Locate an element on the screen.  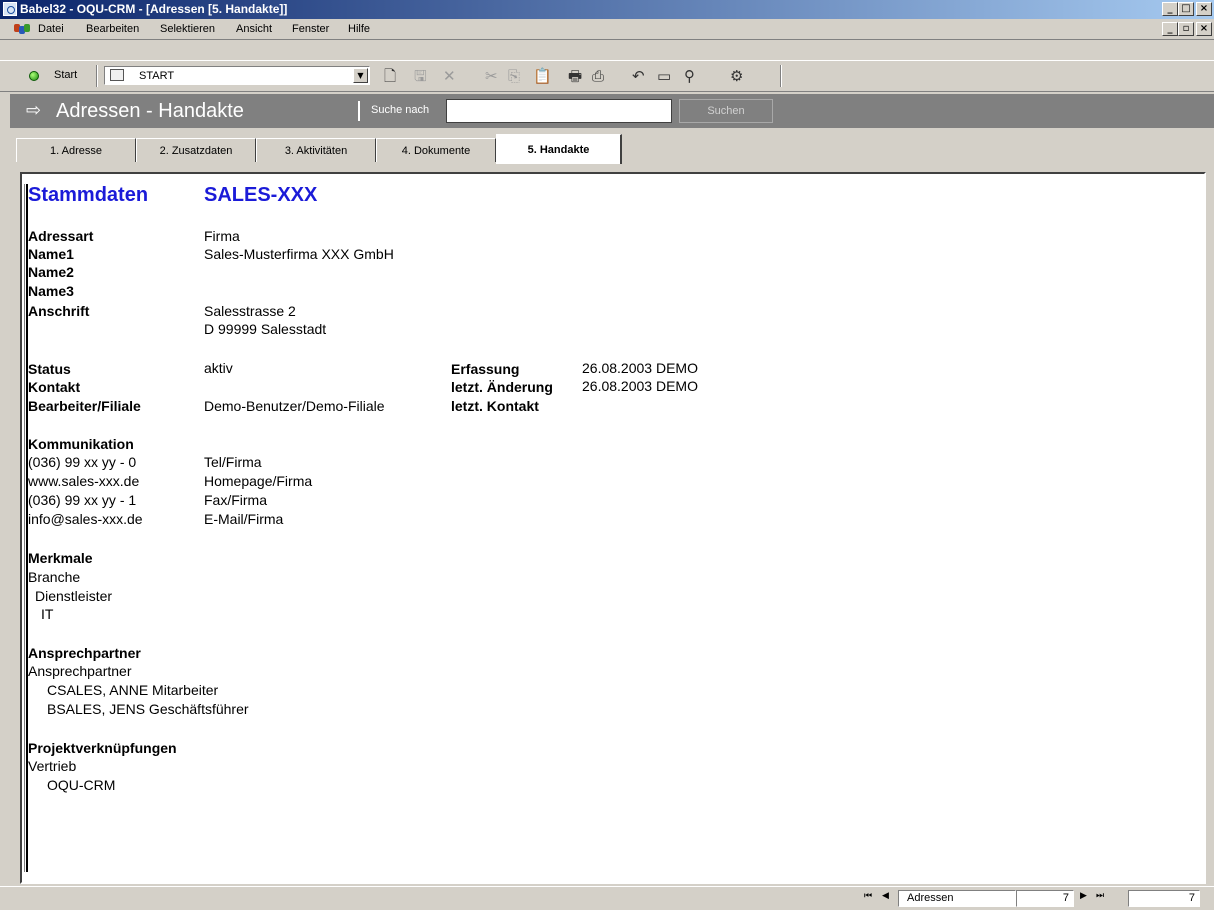
projekt-group: Vertrieb is located at coordinates (52, 766).